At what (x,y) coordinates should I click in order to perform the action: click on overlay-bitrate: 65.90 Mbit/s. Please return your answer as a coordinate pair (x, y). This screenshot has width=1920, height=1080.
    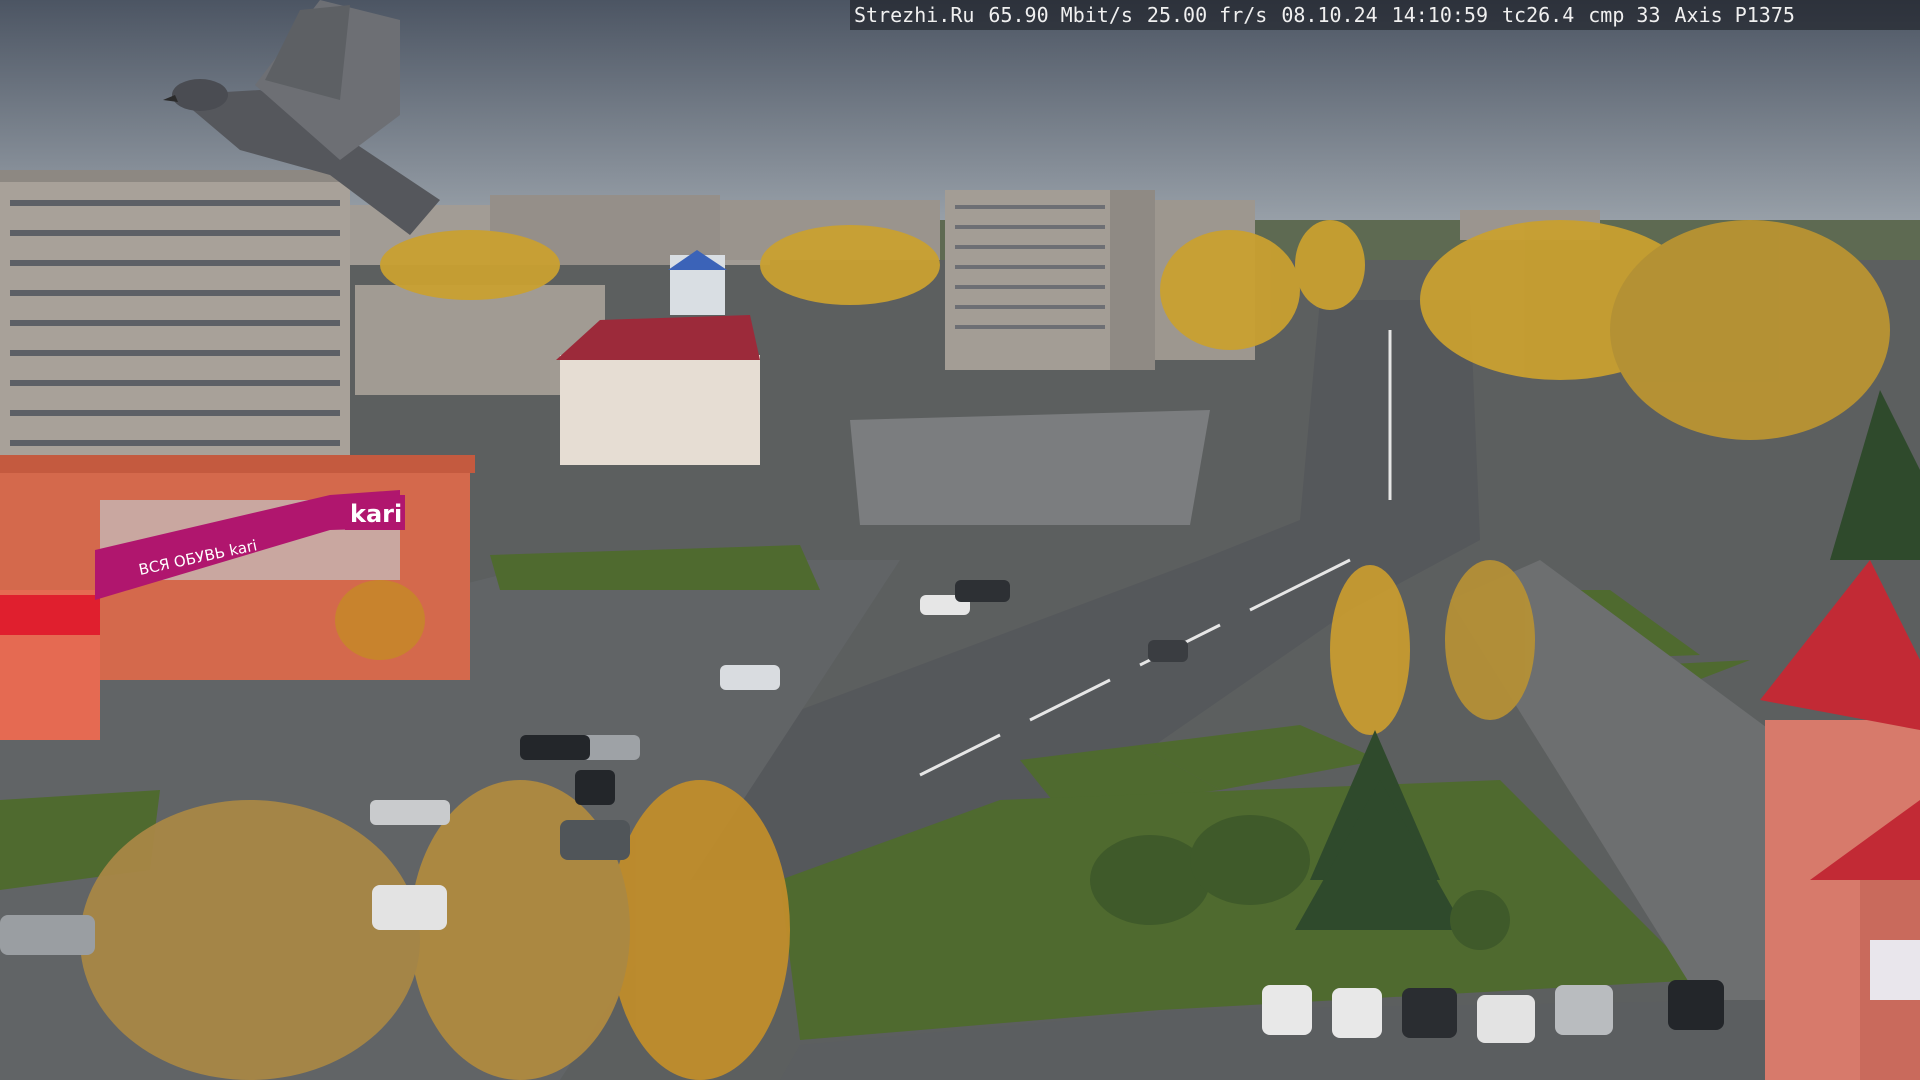
    Looking at the image, I should click on (1060, 15).